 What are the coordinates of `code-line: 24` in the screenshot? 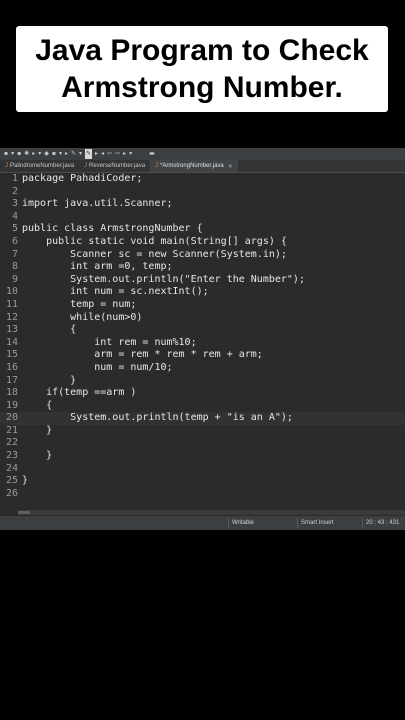 It's located at (202, 469).